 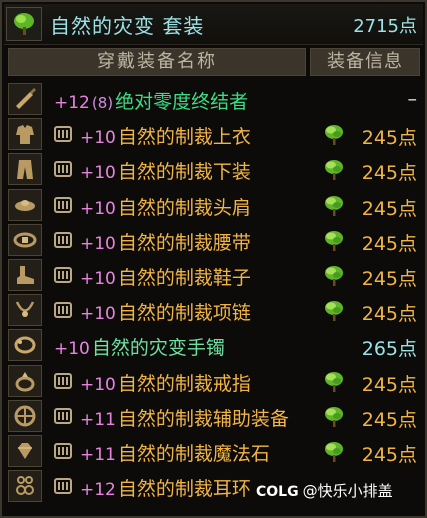 I want to click on item-name: +10 自然的制裁下装, so click(x=165, y=170).